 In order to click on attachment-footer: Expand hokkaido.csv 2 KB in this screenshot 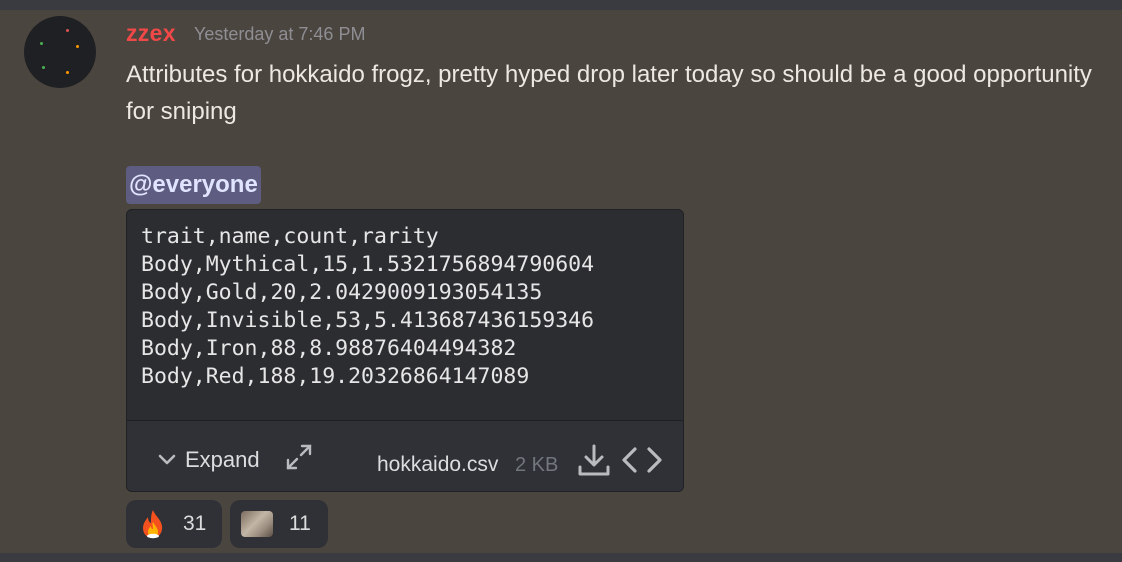, I will do `click(405, 455)`.